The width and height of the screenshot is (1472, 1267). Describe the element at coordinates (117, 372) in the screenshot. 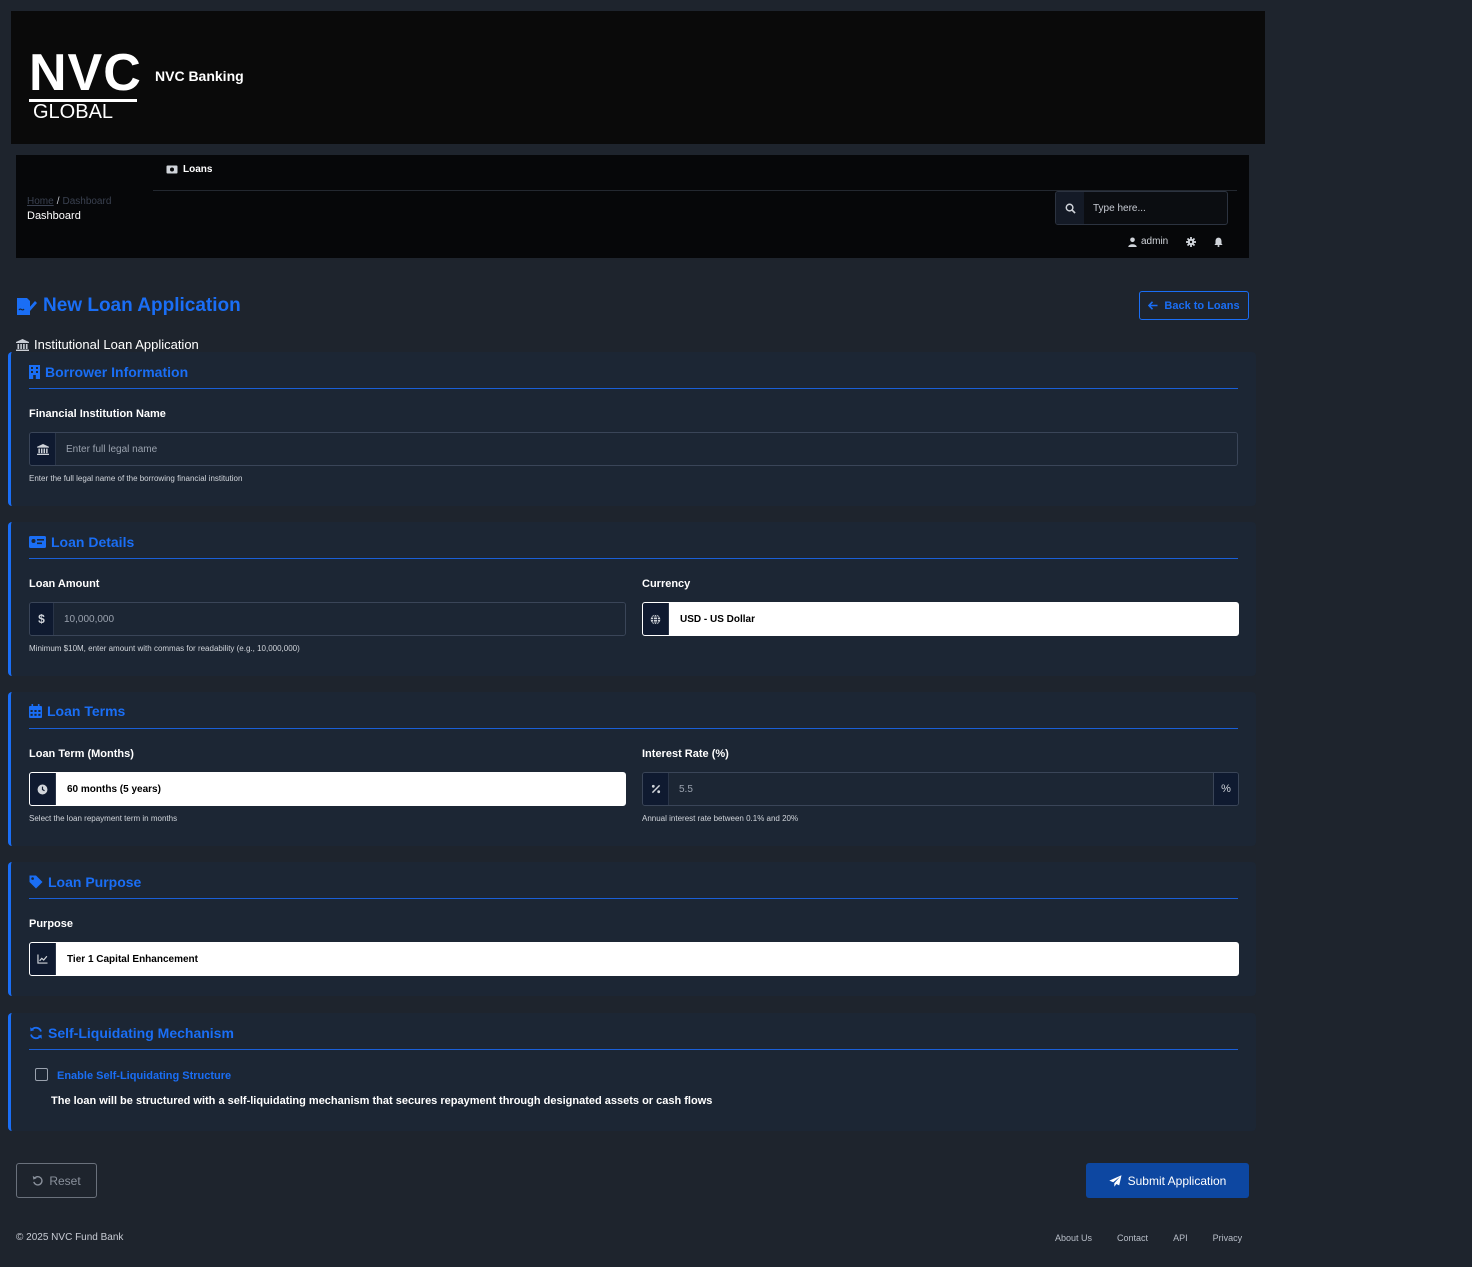

I see `borrower-title-text: Borrower Information` at that location.